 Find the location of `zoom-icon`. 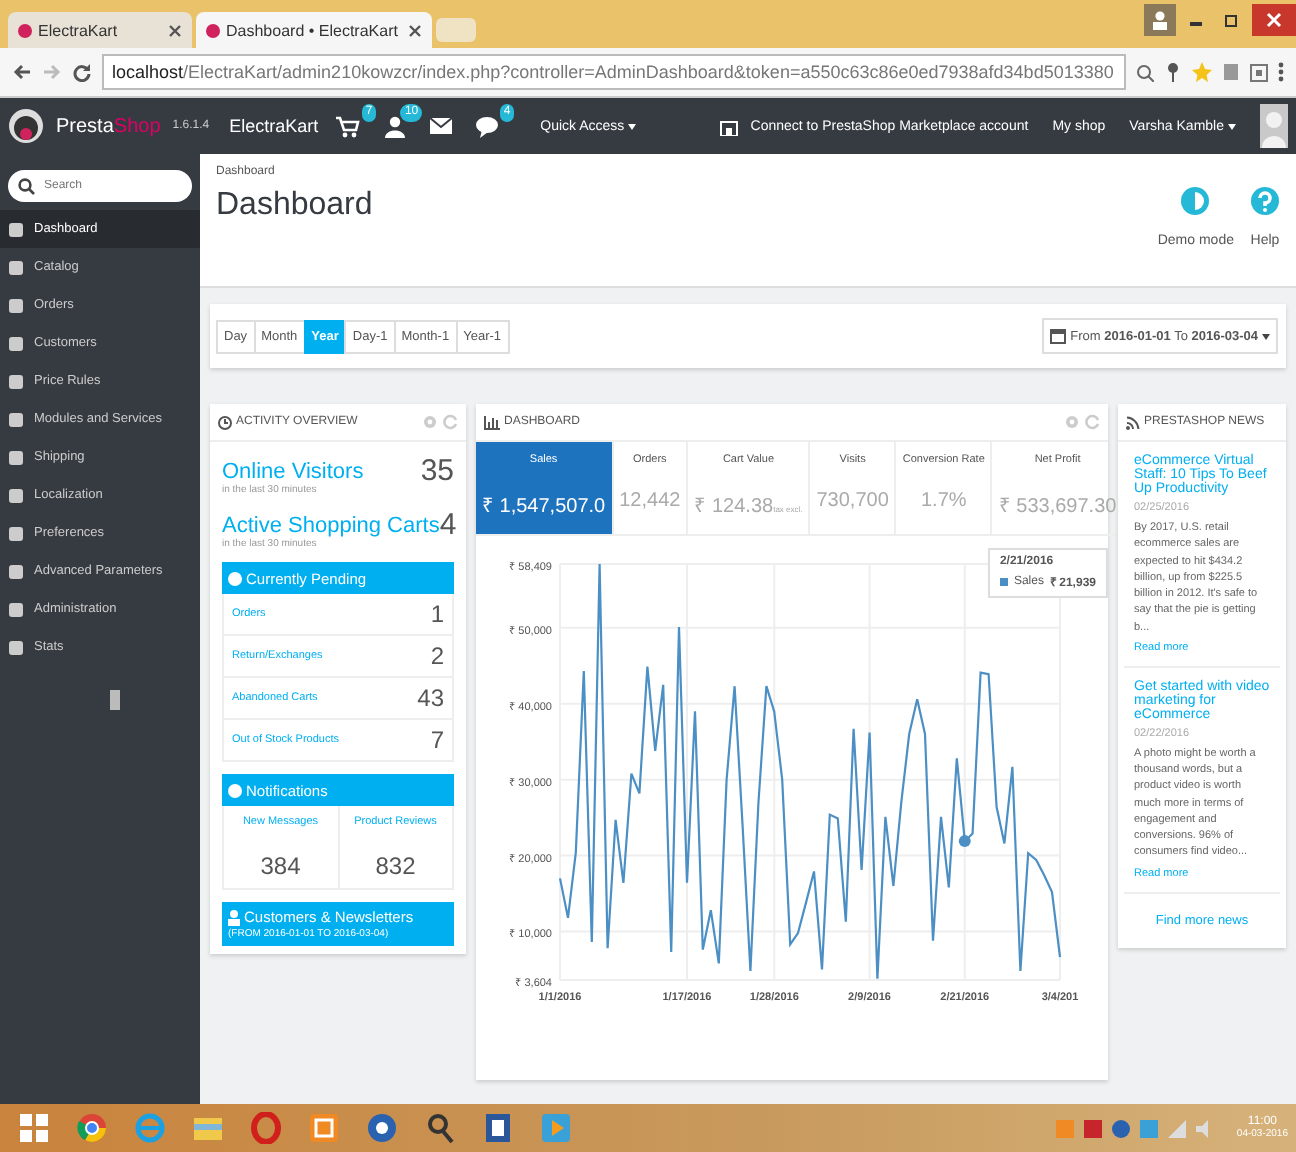

zoom-icon is located at coordinates (1145, 72).